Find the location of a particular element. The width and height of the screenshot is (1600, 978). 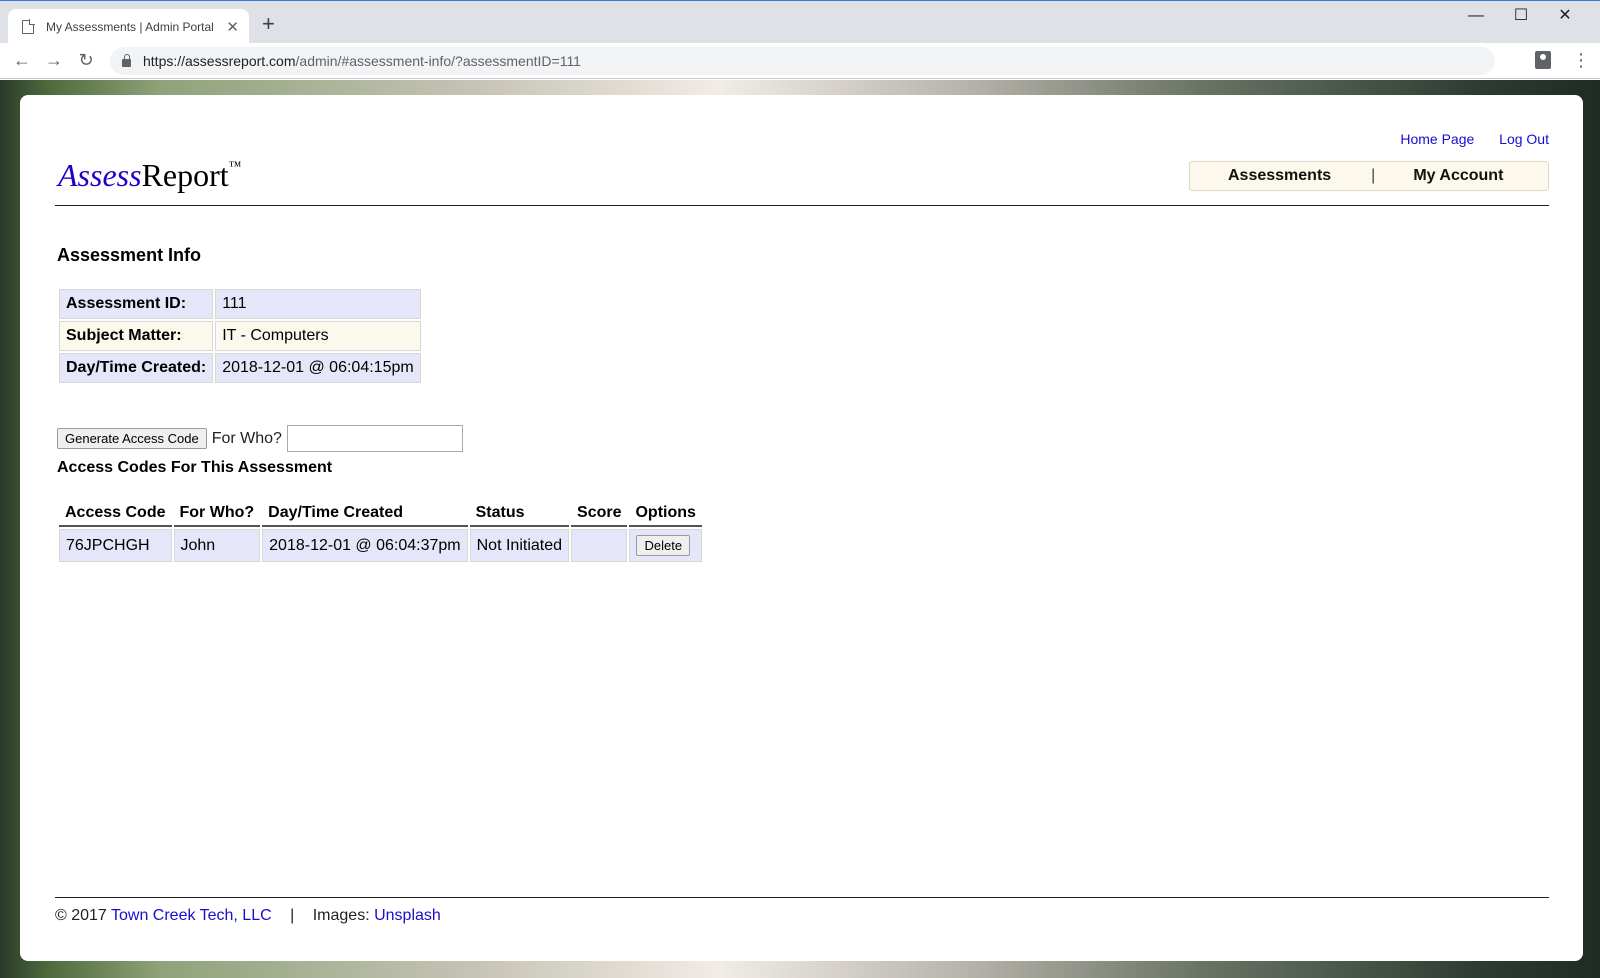

info-row: Assessment ID: 111 is located at coordinates (240, 304).